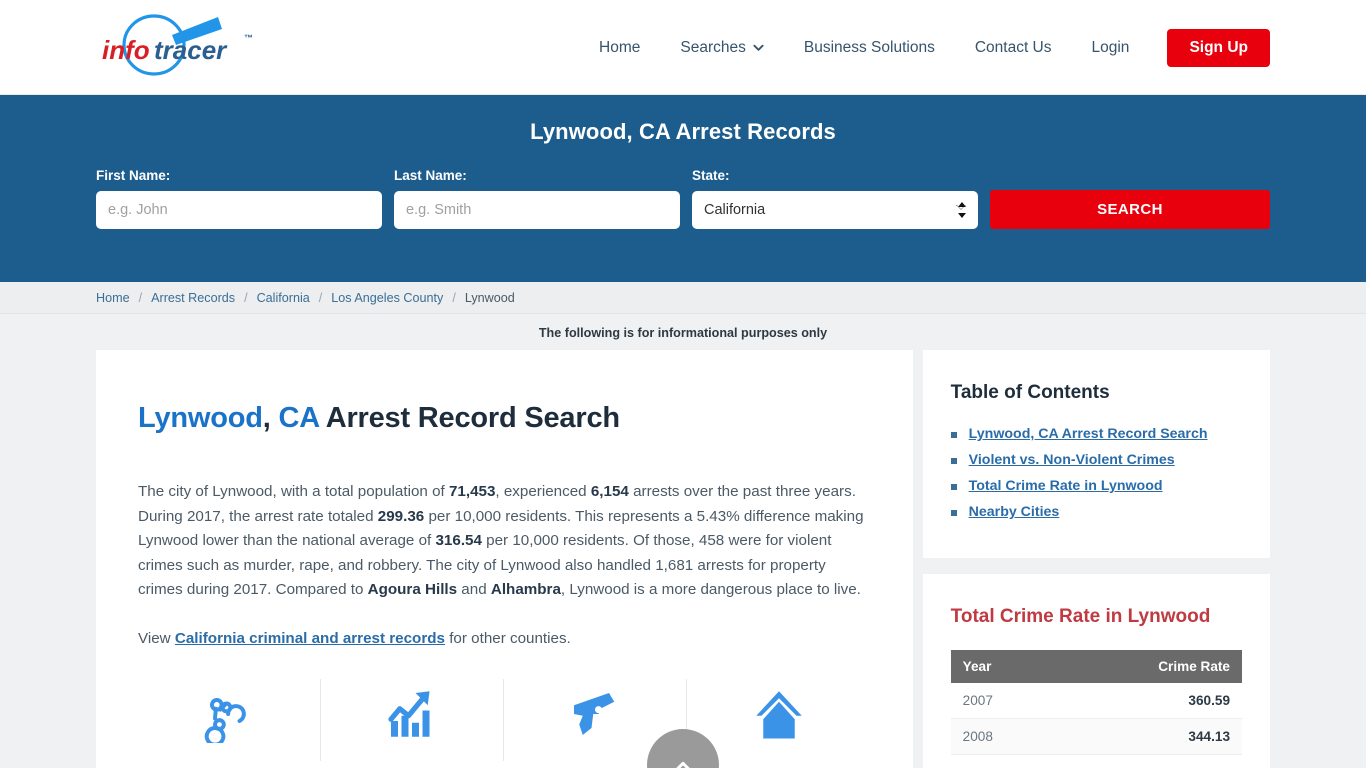 The width and height of the screenshot is (1366, 768). I want to click on icon-cell-arrests, so click(230, 719).